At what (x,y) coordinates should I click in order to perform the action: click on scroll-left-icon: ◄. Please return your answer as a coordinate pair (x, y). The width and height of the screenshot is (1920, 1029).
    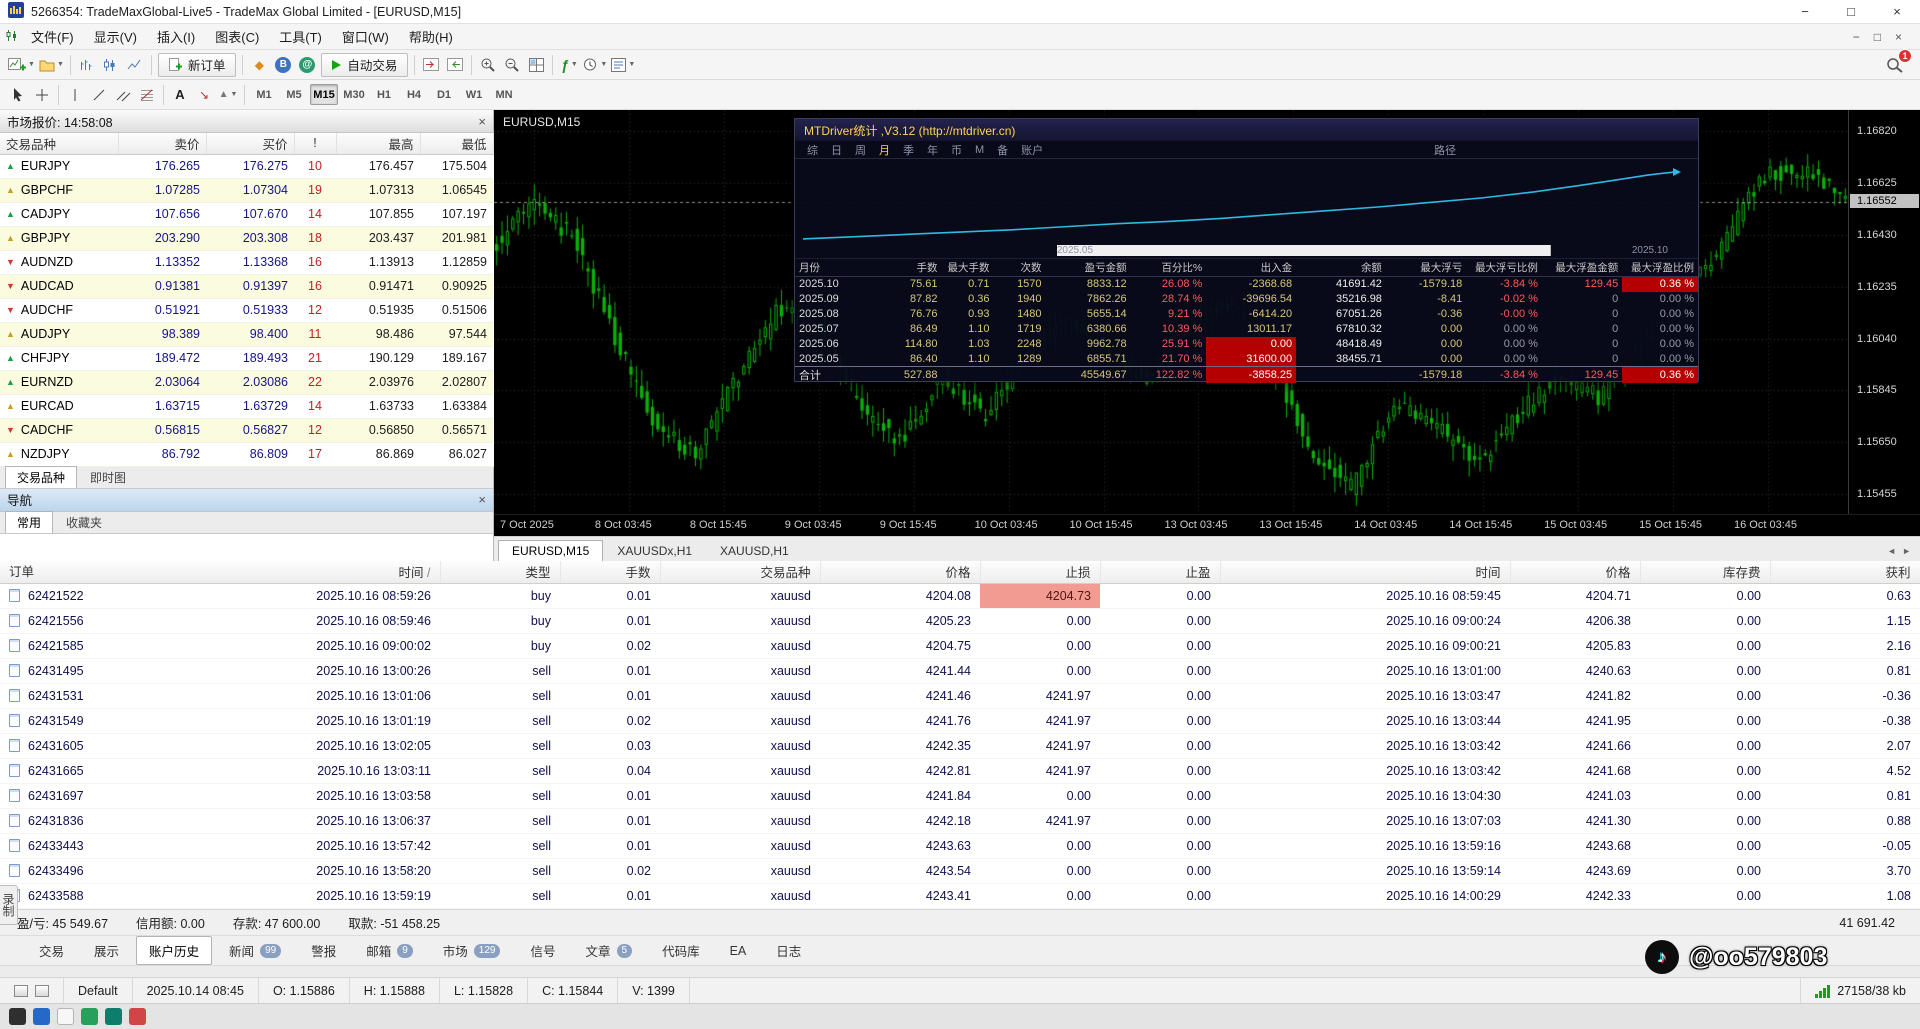
    Looking at the image, I should click on (1891, 551).